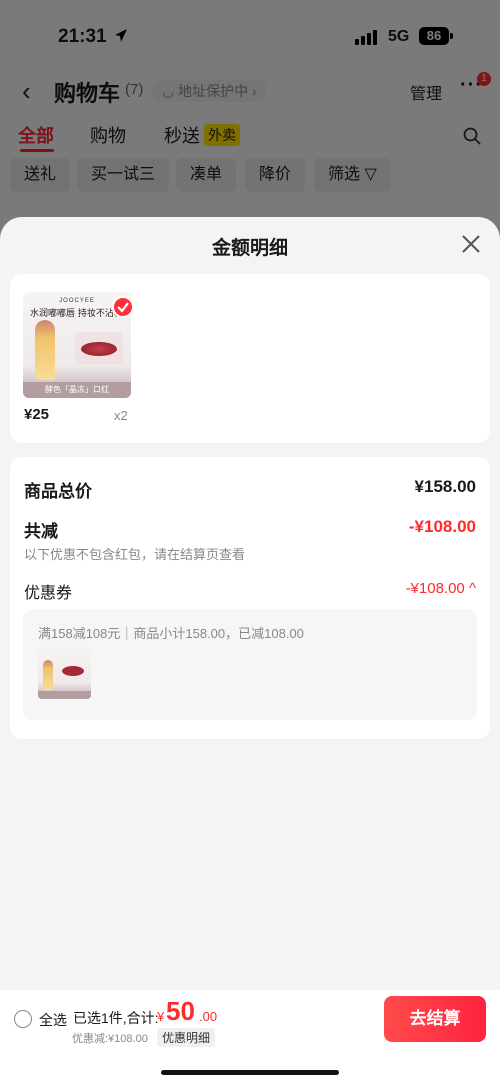 This screenshot has width=500, height=1085. Describe the element at coordinates (58, 491) in the screenshot. I see `total-price-label: 商品总价` at that location.